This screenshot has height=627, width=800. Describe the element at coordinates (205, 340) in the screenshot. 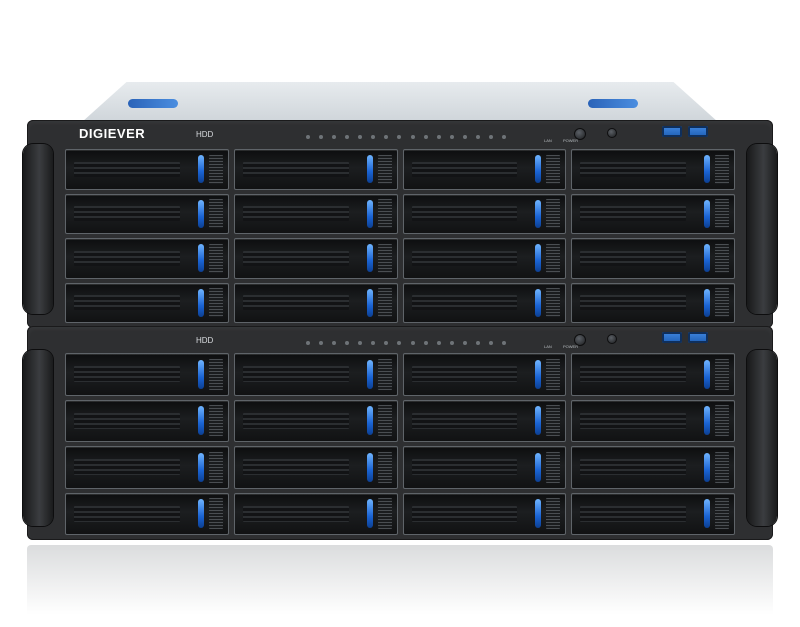

I see `hdd-label: HDD` at that location.